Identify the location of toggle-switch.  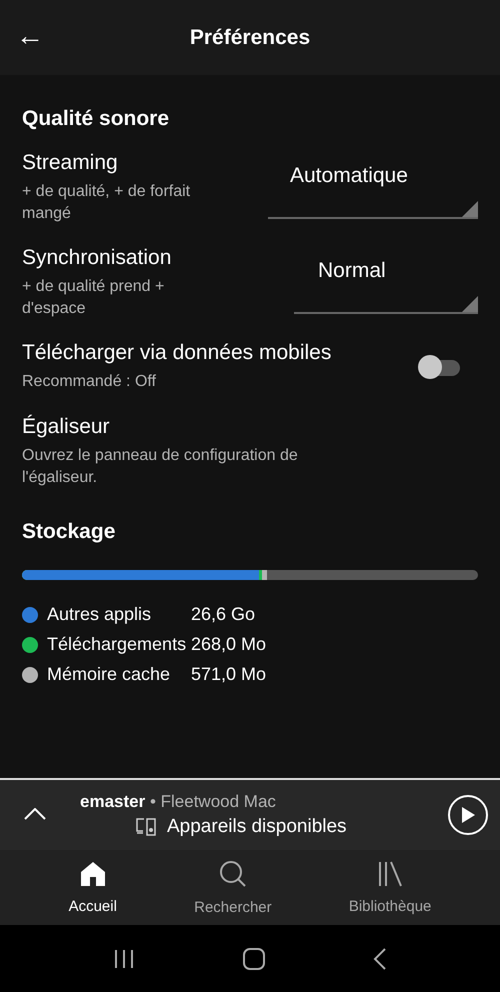
(440, 367).